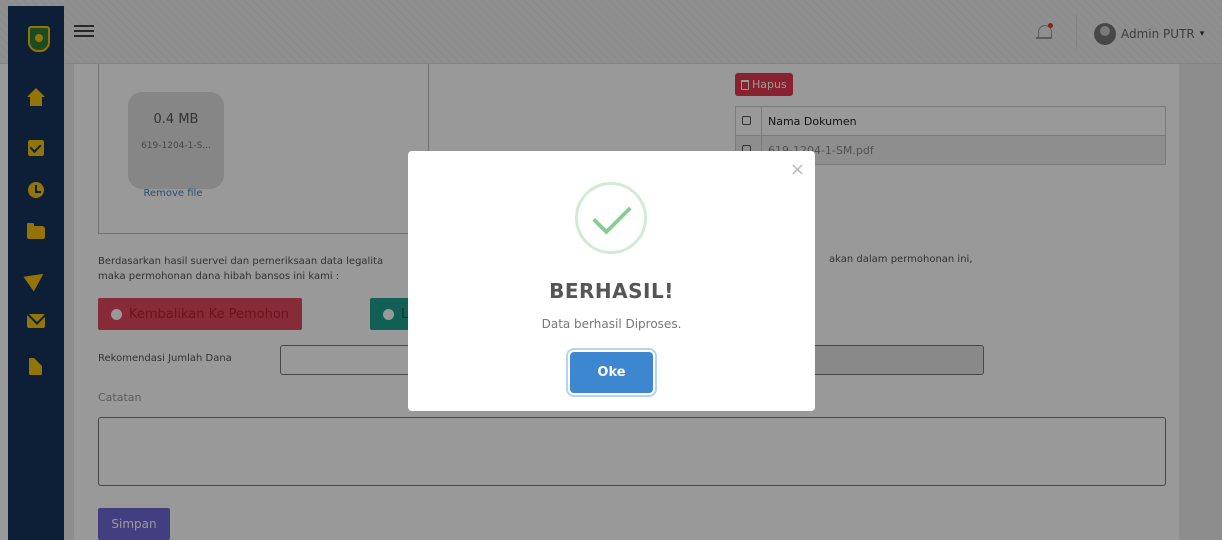 The image size is (1222, 540). What do you see at coordinates (611, 218) in the screenshot?
I see `success-check-icon` at bounding box center [611, 218].